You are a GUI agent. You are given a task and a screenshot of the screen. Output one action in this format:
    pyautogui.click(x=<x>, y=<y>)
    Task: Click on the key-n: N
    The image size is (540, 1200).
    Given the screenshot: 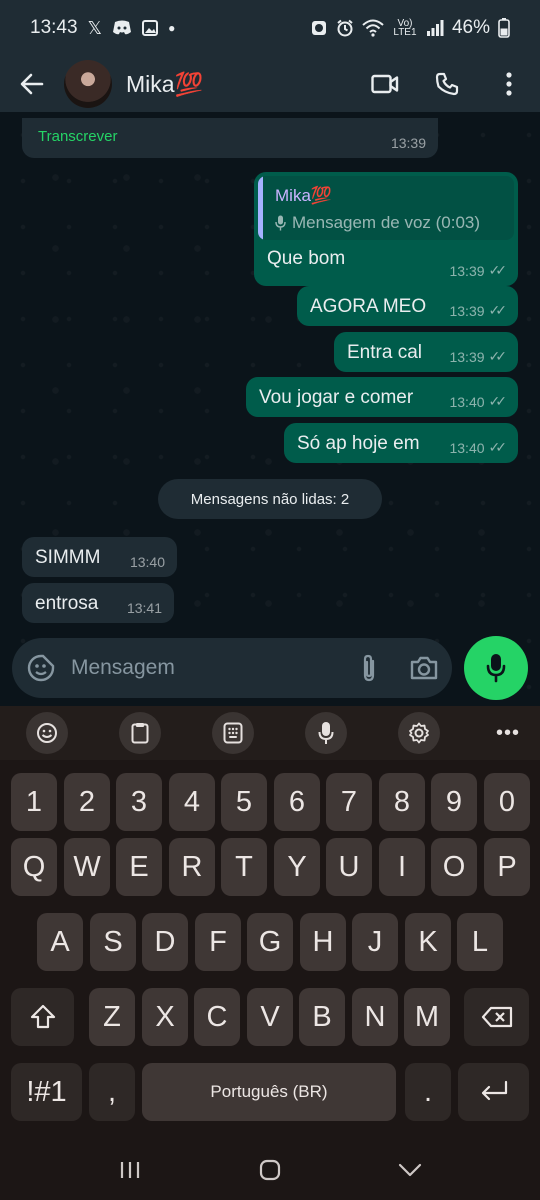 What is the action you would take?
    pyautogui.click(x=375, y=1017)
    